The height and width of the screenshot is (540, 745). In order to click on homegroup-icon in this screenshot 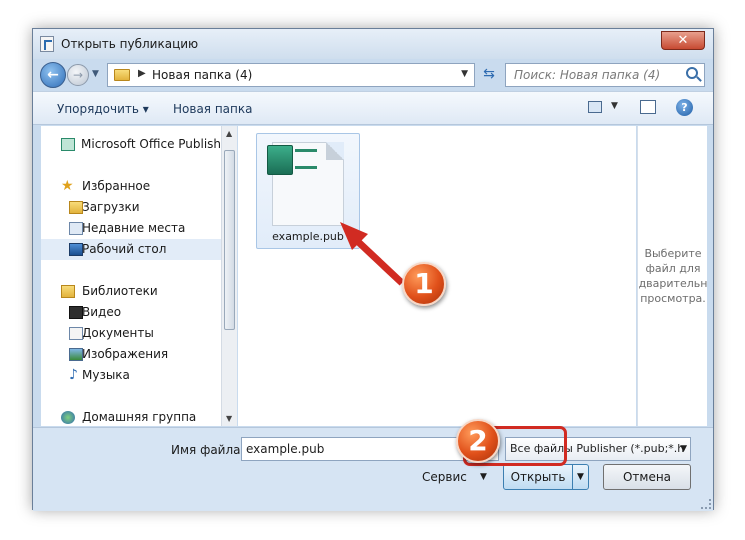, I will do `click(68, 417)`.